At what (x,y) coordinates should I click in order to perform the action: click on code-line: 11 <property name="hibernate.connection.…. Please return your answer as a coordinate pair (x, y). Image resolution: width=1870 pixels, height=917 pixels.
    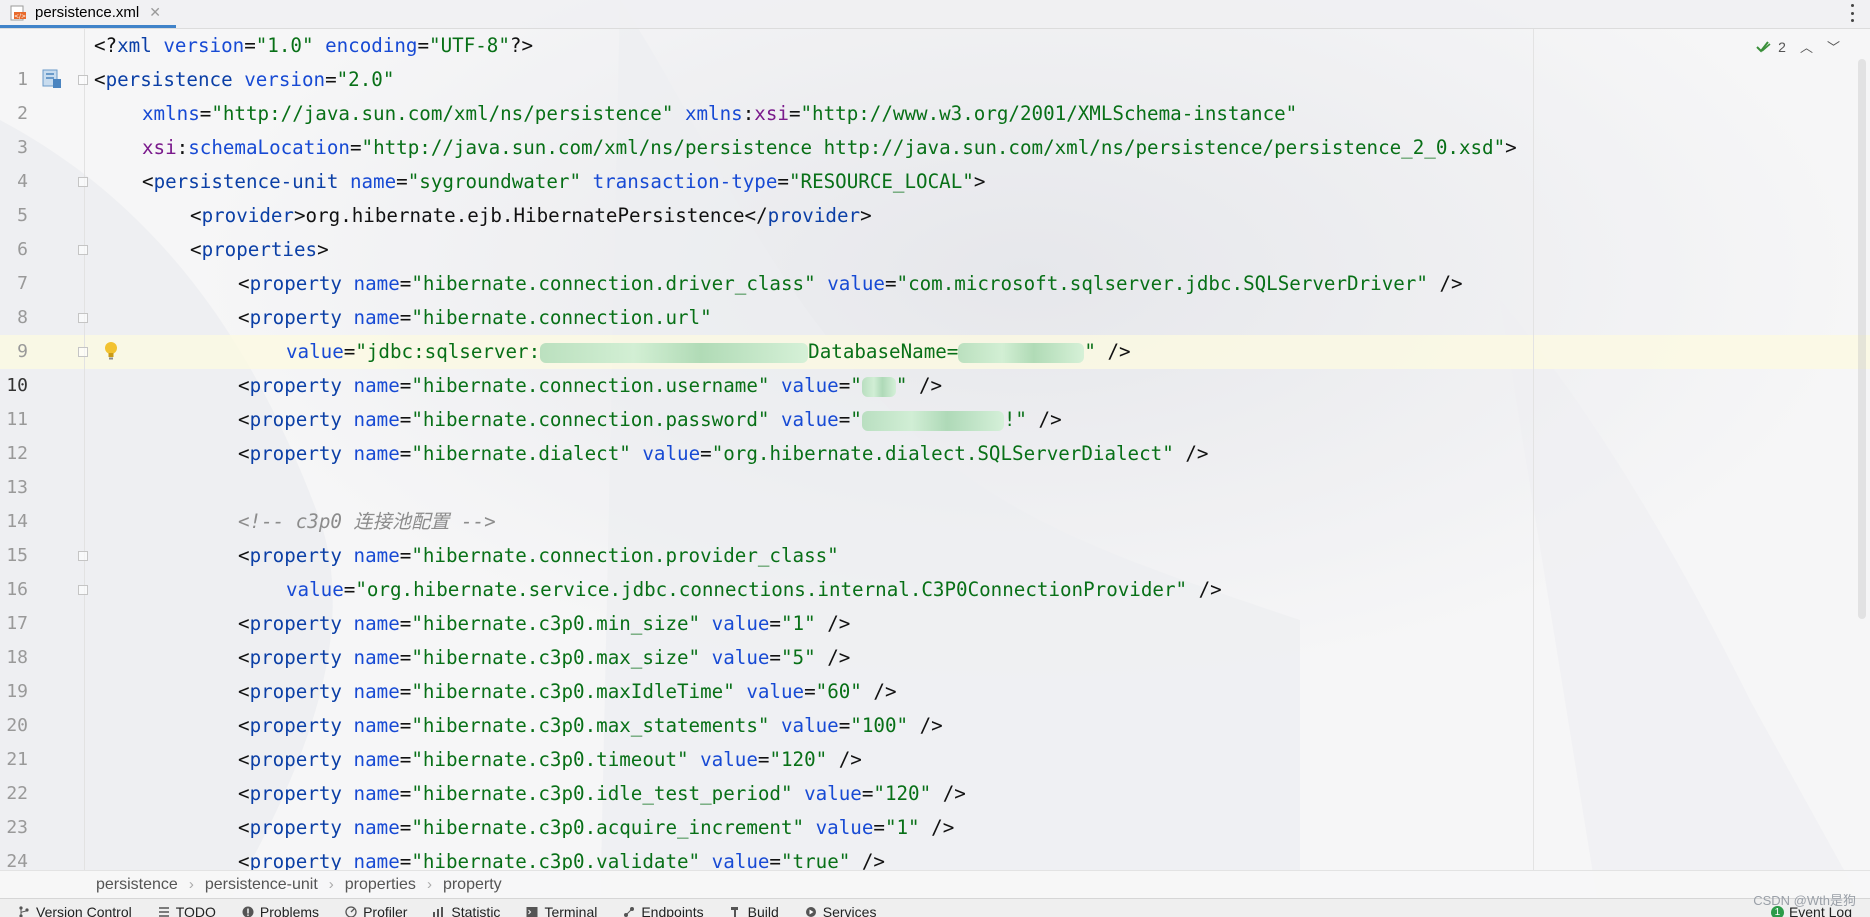
    Looking at the image, I should click on (935, 399).